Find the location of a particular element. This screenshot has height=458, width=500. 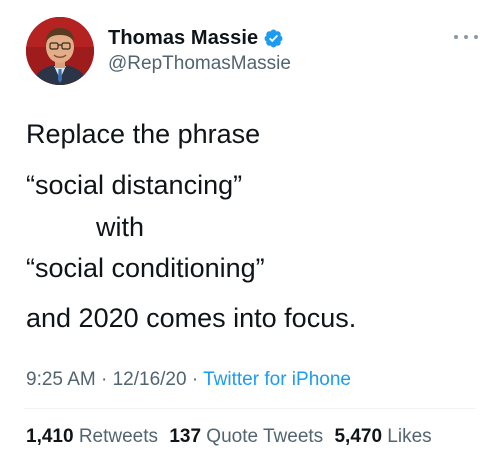

tweet-text-line: and 2020 comes into focus. is located at coordinates (191, 318).